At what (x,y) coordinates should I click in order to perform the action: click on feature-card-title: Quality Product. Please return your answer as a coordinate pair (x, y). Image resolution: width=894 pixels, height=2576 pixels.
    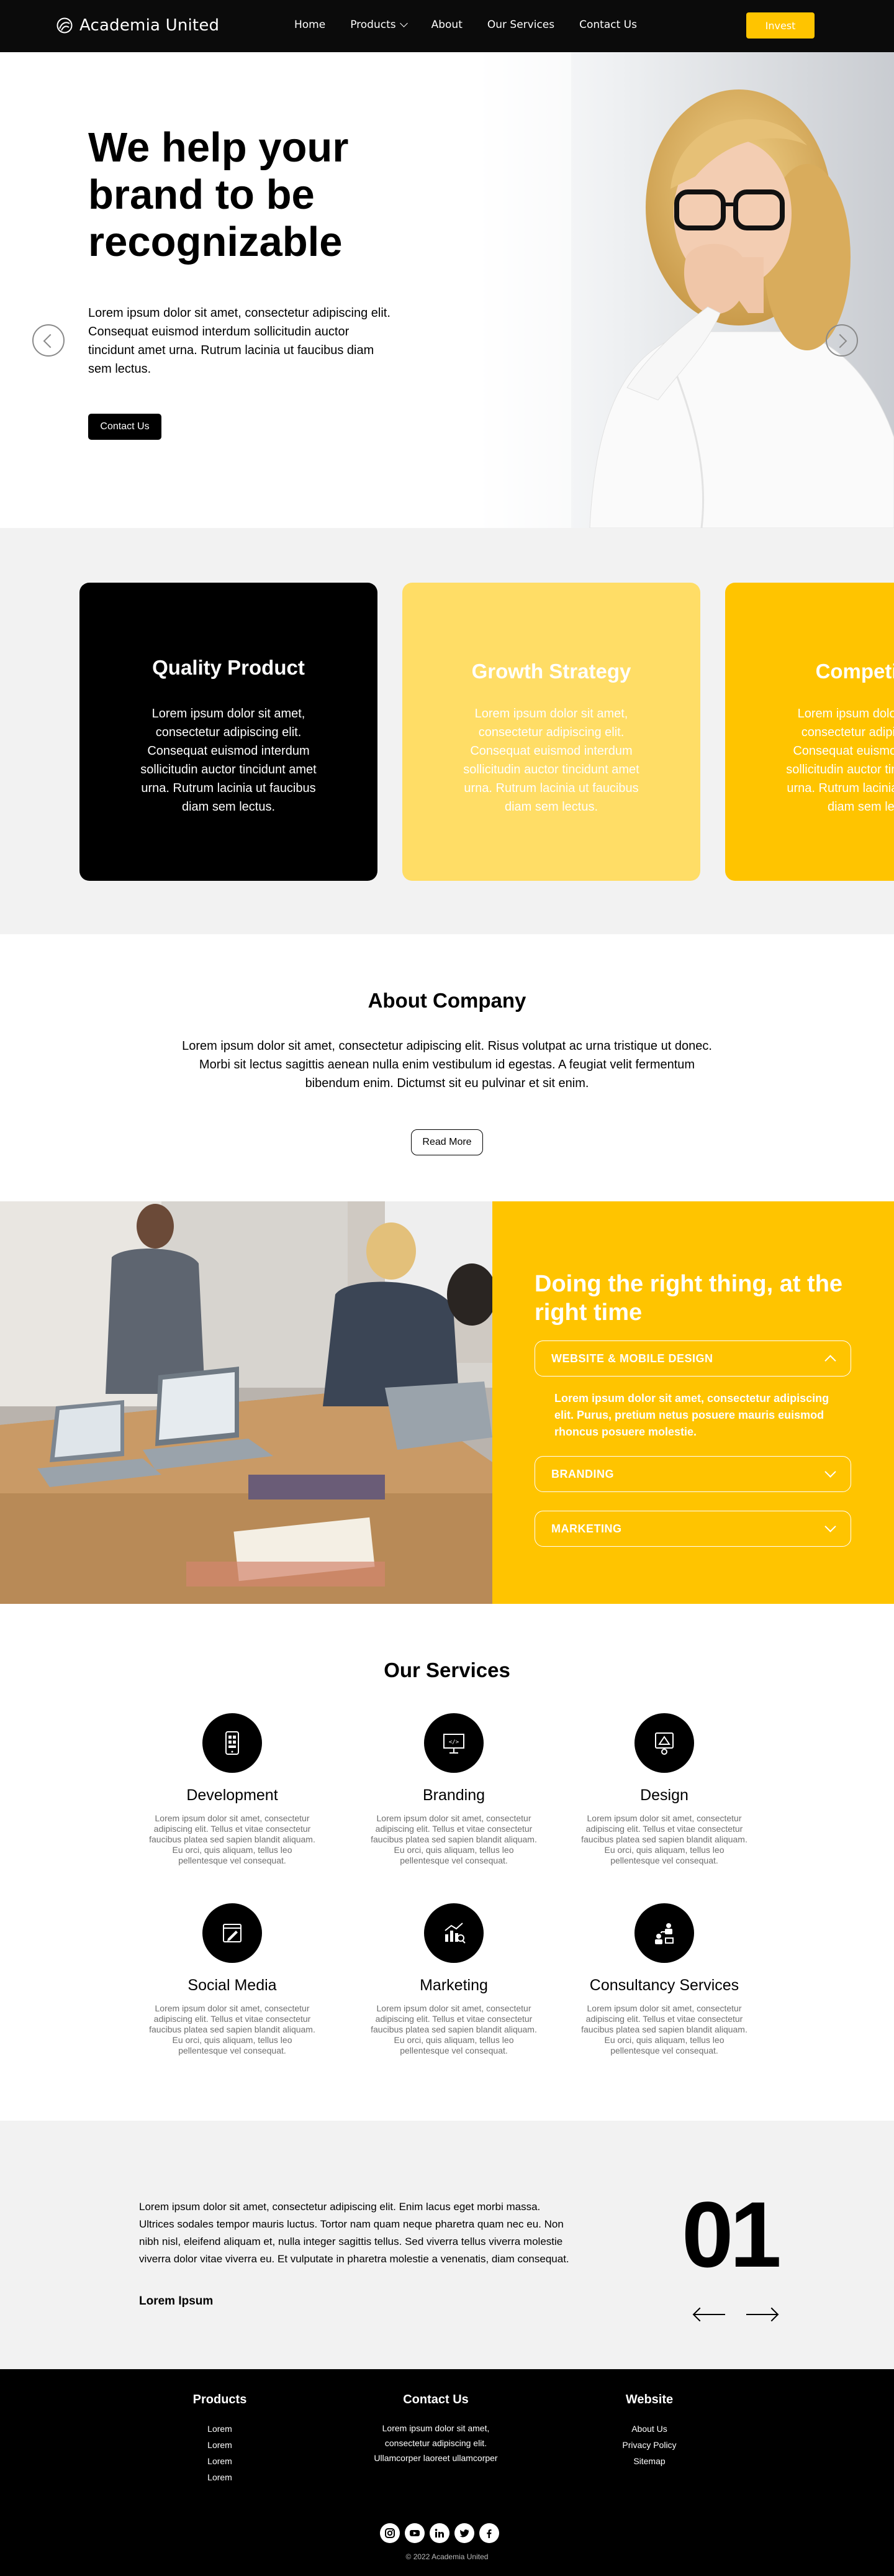
    Looking at the image, I should click on (228, 667).